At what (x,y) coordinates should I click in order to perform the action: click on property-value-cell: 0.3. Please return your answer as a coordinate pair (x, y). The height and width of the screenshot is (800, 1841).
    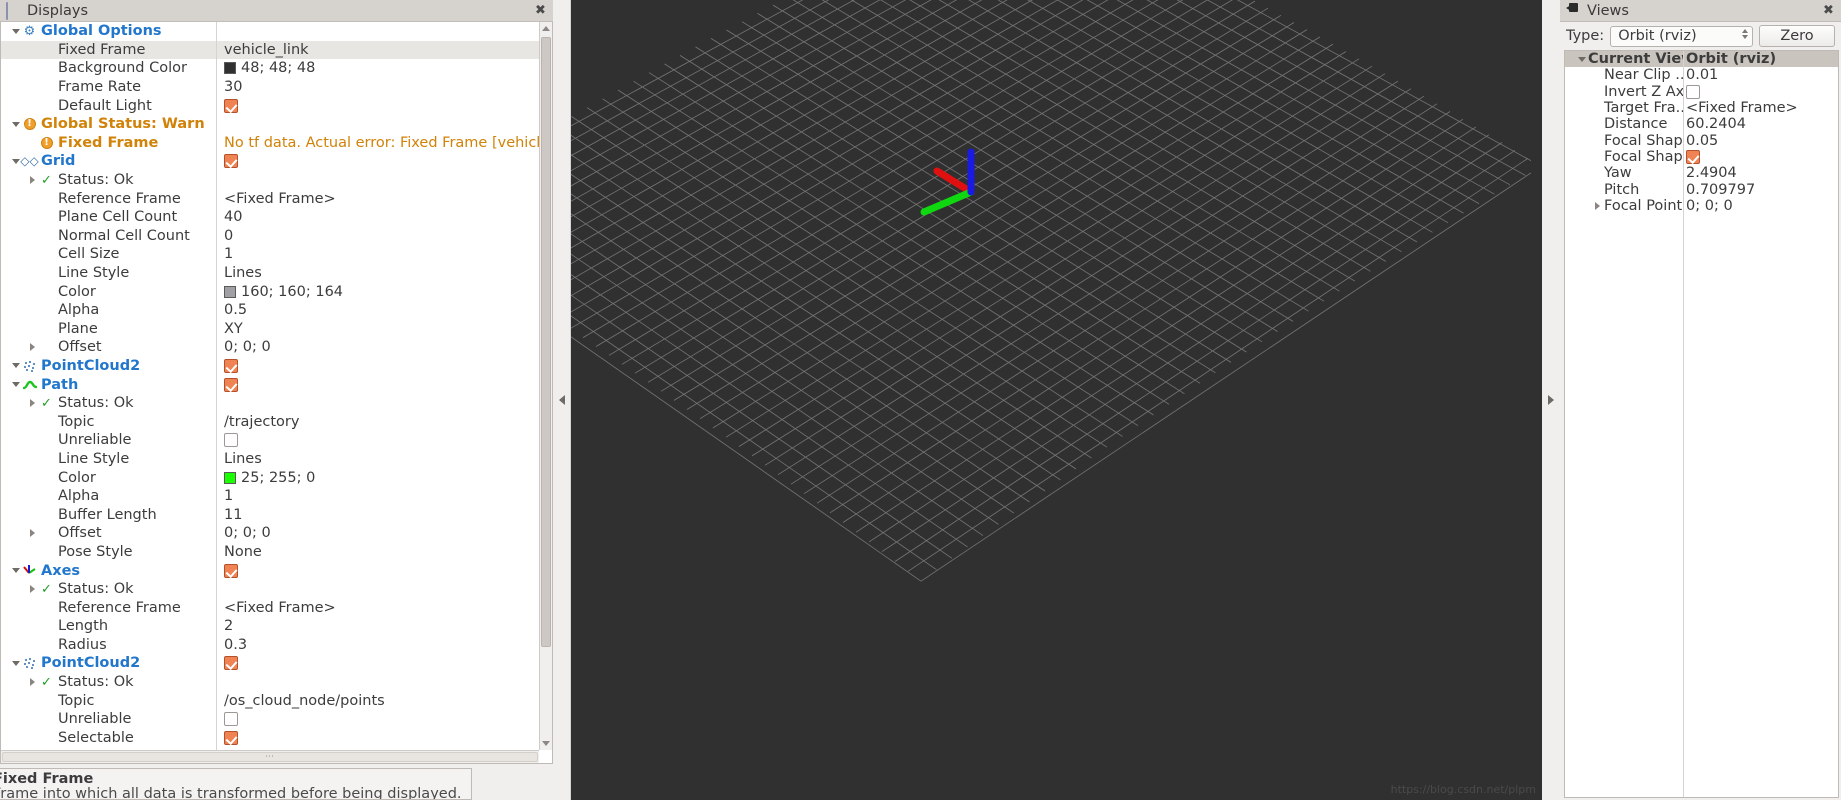
    Looking at the image, I should click on (377, 645).